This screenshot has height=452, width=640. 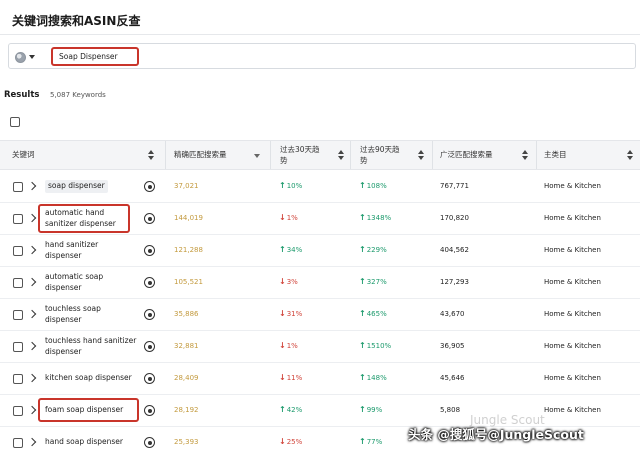 What do you see at coordinates (480, 155) in the screenshot?
I see `header-broad-volume: 广泛匹配搜索量` at bounding box center [480, 155].